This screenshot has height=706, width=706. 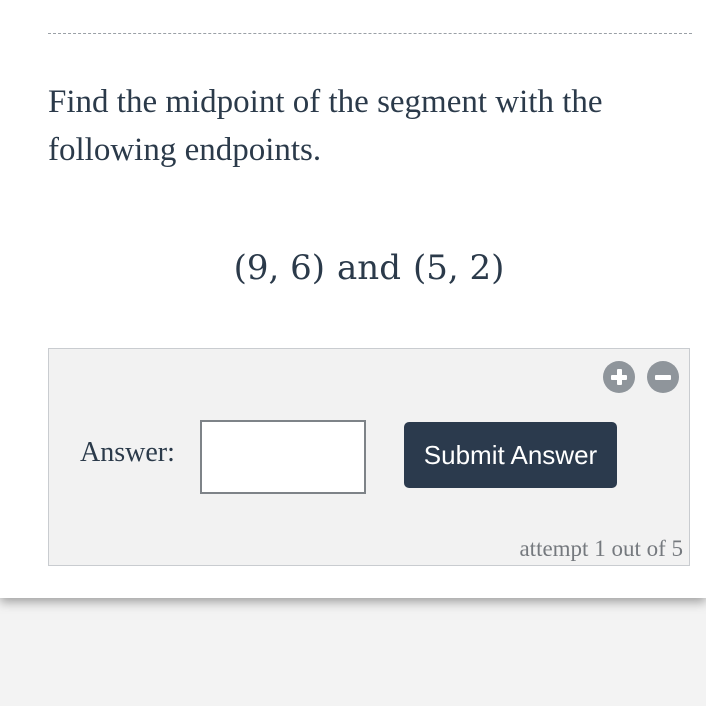 I want to click on submit-answer-button: Submit Answer, so click(x=510, y=455).